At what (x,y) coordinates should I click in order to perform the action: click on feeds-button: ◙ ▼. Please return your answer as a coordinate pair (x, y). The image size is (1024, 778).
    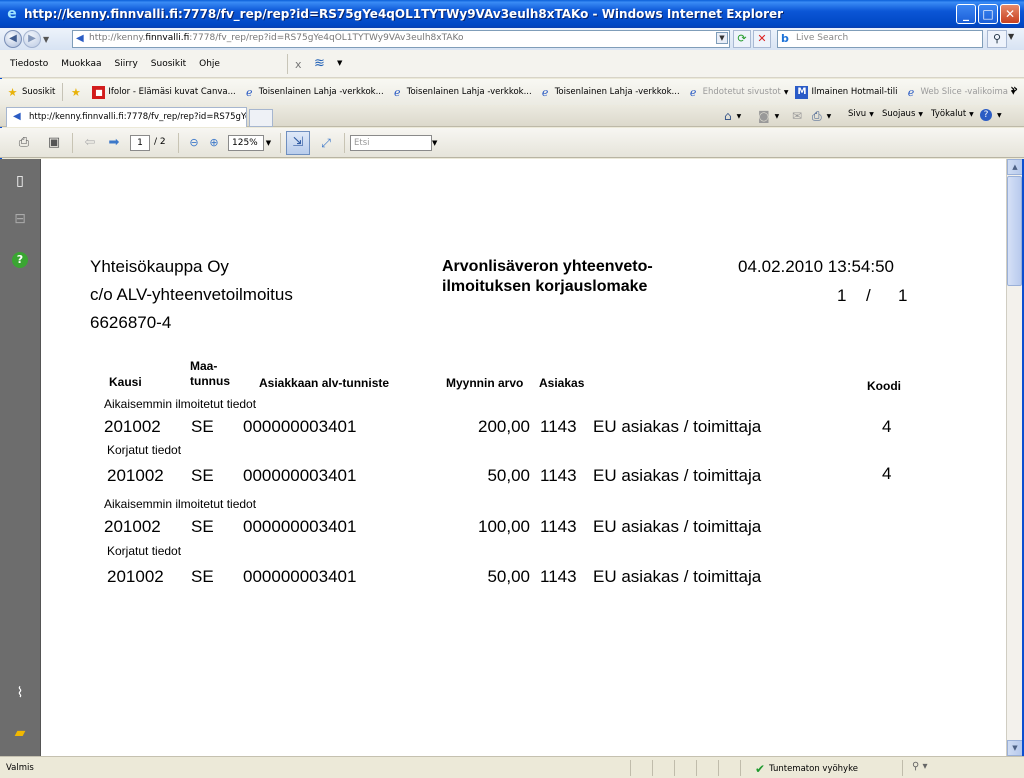
    Looking at the image, I should click on (768, 116).